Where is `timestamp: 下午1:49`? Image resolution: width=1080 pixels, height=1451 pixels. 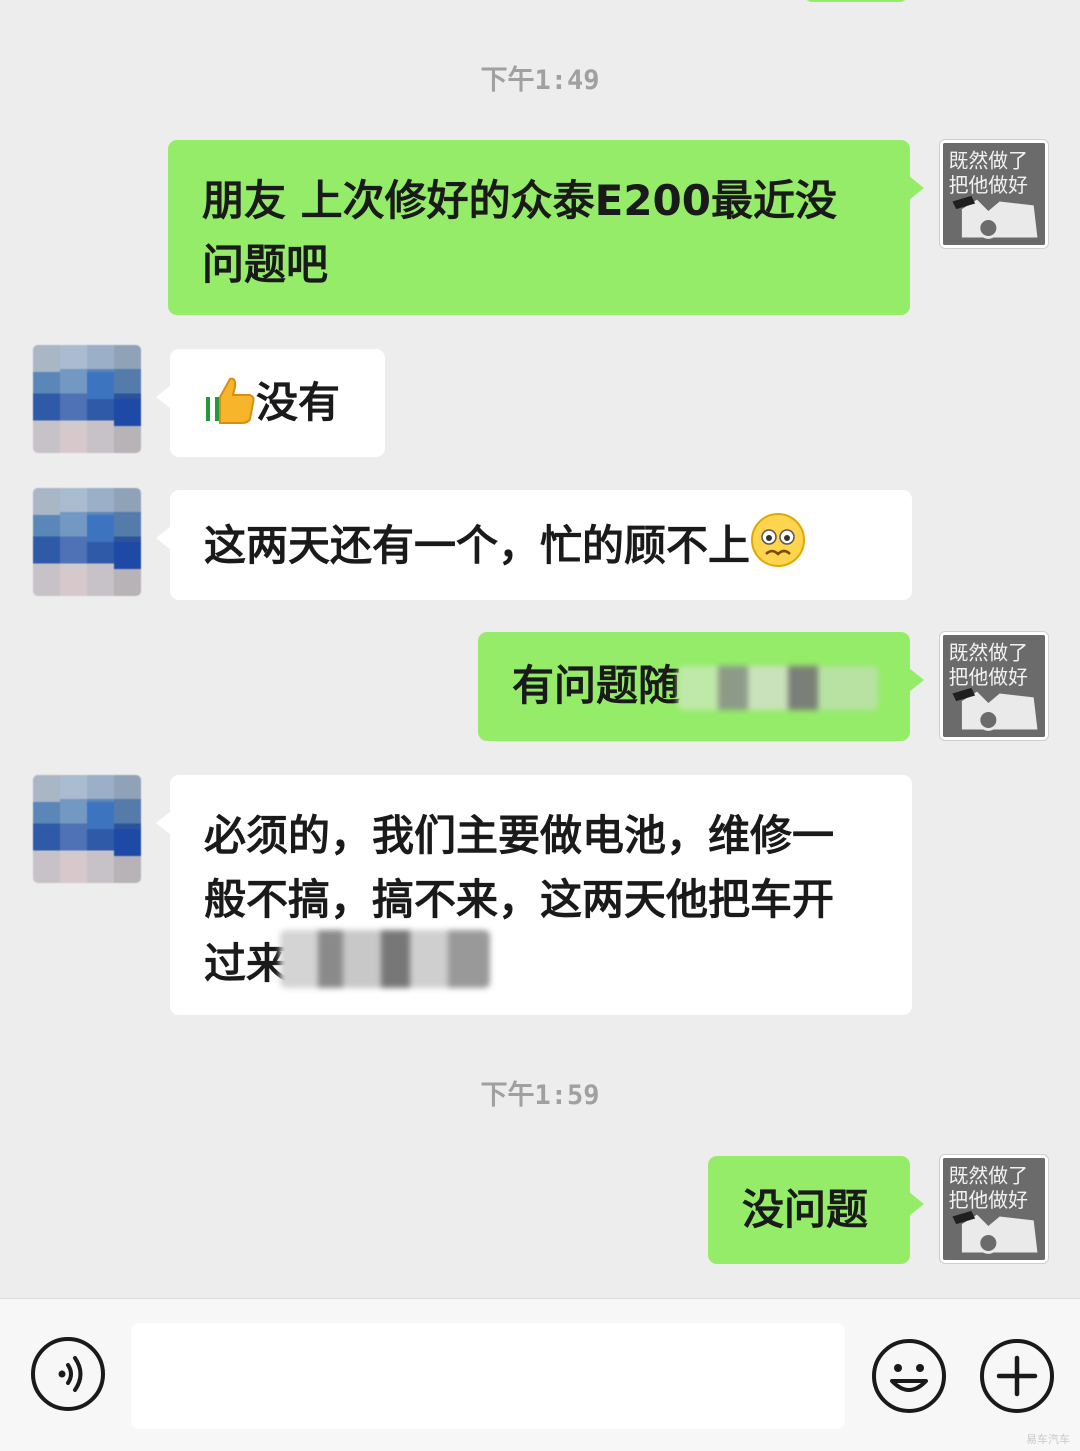
timestamp: 下午1:49 is located at coordinates (540, 80).